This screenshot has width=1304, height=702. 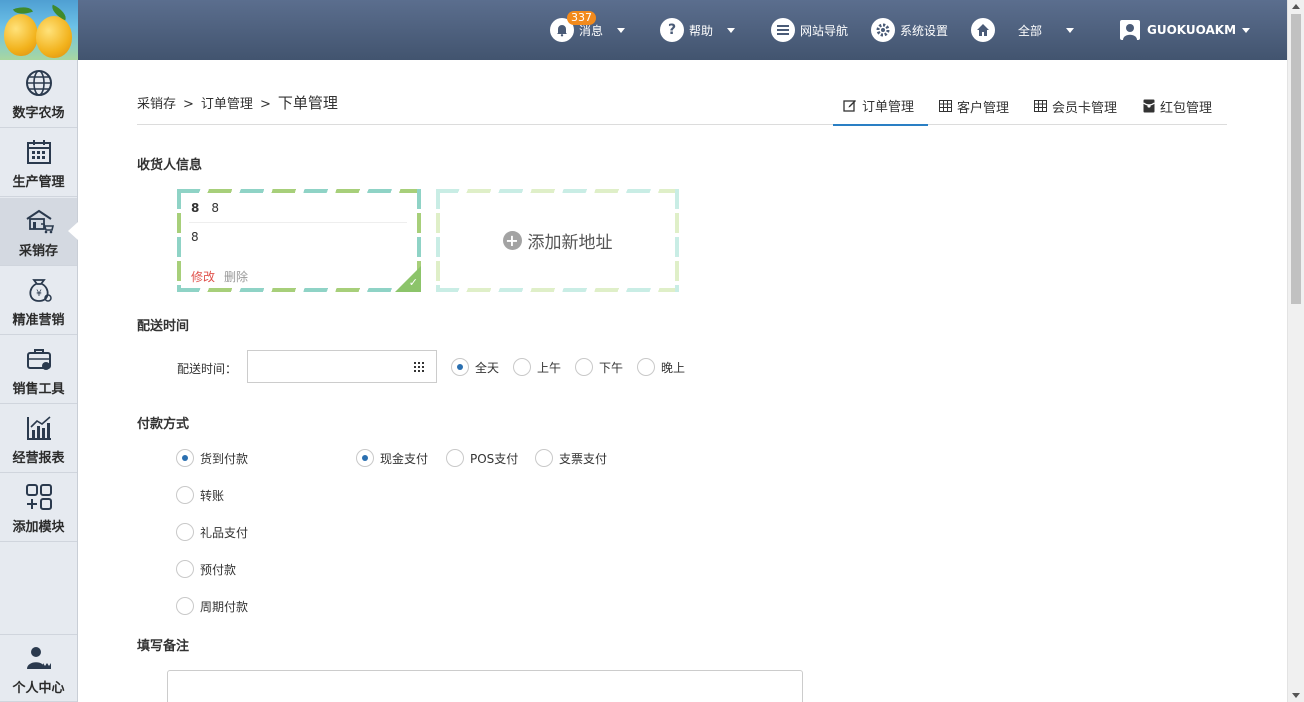 I want to click on scope-select: 全部, so click(x=1046, y=30).